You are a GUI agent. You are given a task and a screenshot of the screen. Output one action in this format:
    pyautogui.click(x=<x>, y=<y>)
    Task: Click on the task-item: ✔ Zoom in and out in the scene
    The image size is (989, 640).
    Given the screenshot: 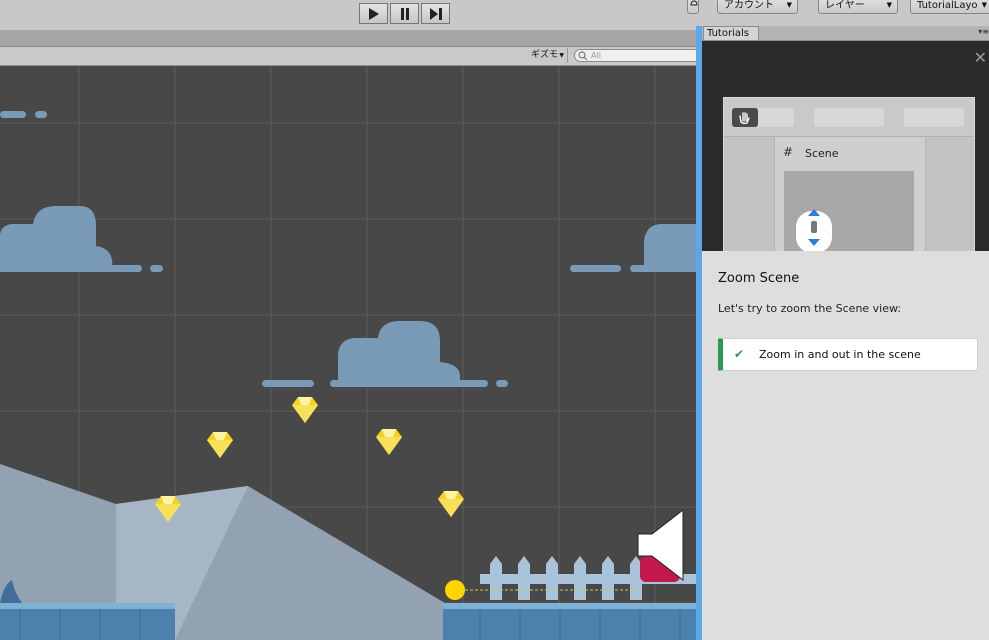 What is the action you would take?
    pyautogui.click(x=848, y=354)
    